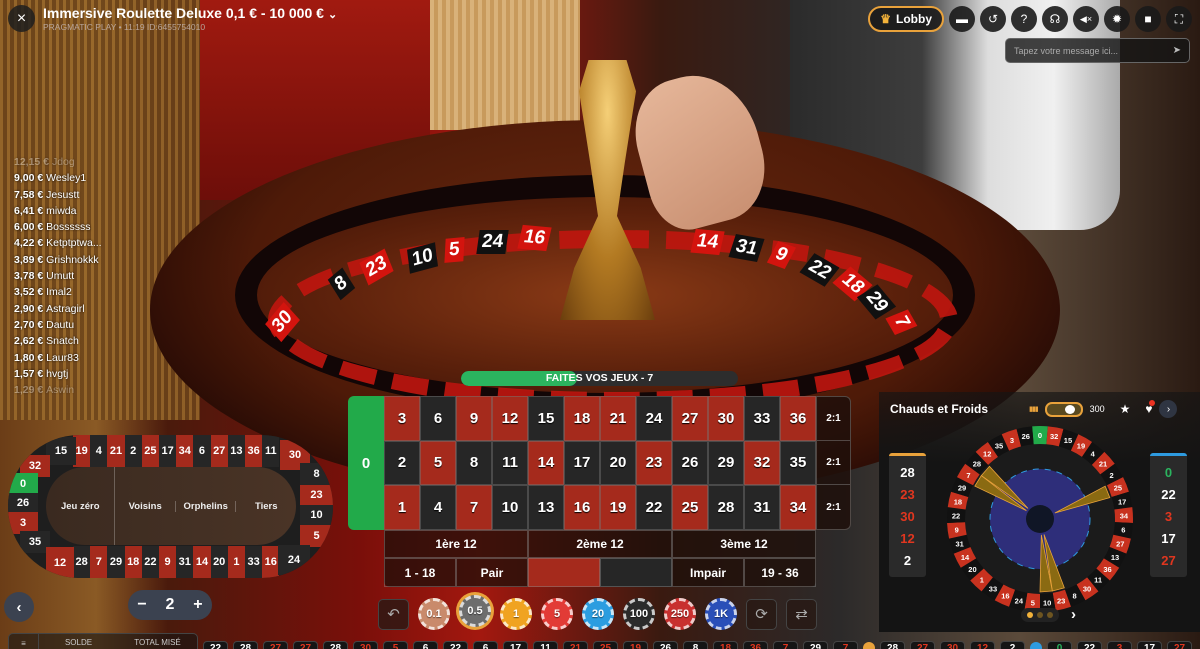 The image size is (1200, 649). What do you see at coordinates (762, 418) in the screenshot?
I see `bet-number-33: 33` at bounding box center [762, 418].